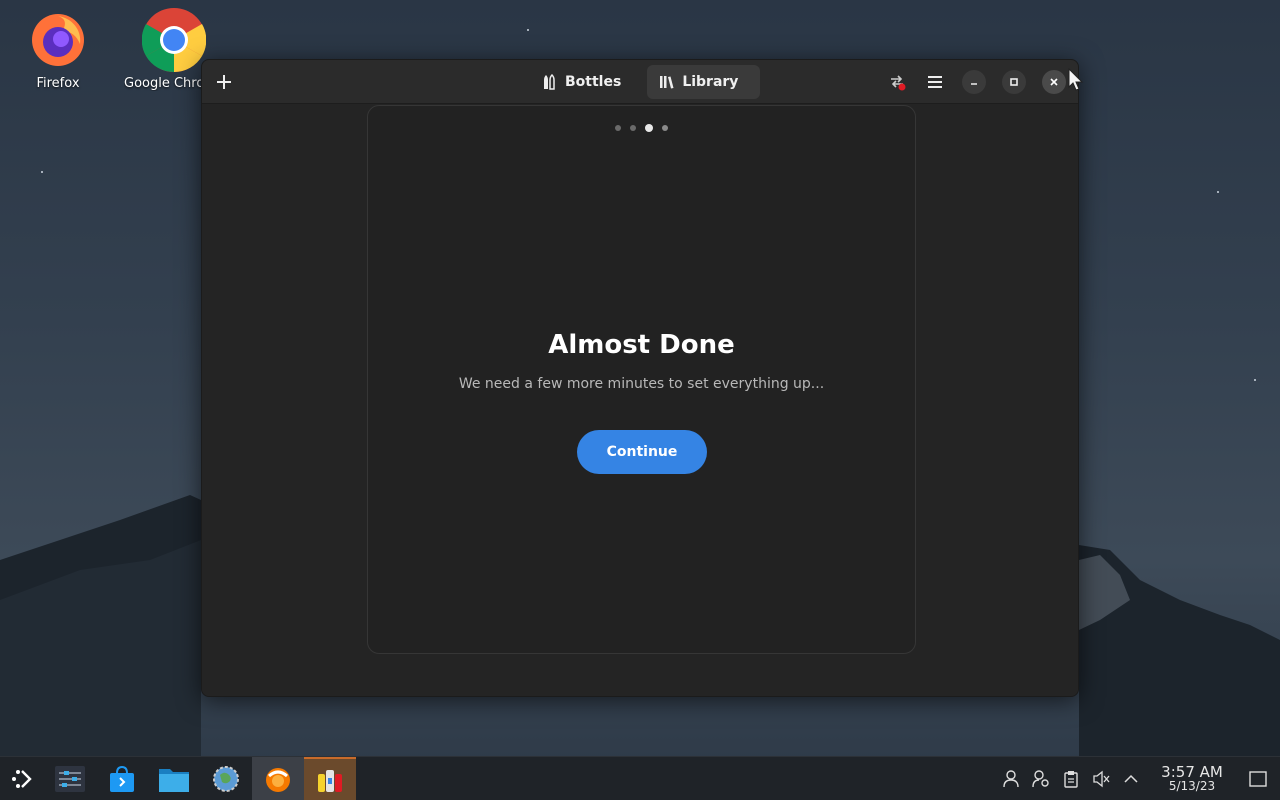 The width and height of the screenshot is (1280, 800). I want to click on tray-clipboard, so click(1071, 778).